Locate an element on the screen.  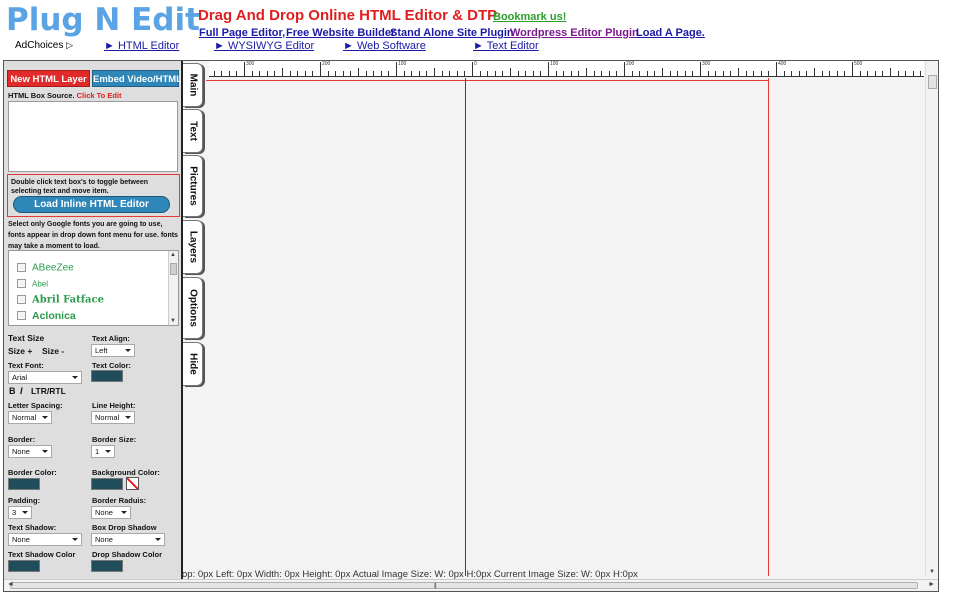
font-item-abril-fatface: Abril Fatface is located at coordinates (60, 298).